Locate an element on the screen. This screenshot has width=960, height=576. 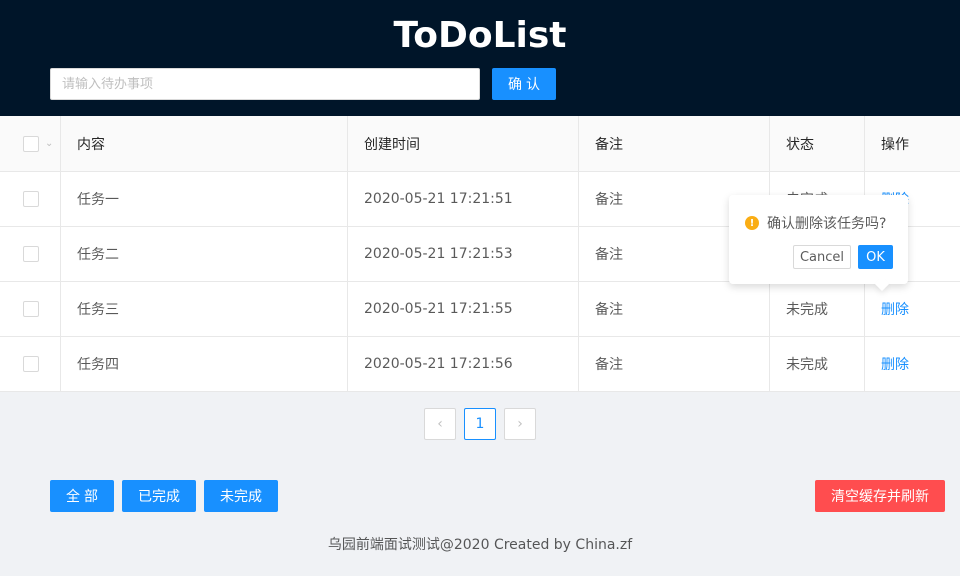
filter-undone-button: 未完成 is located at coordinates (241, 496).